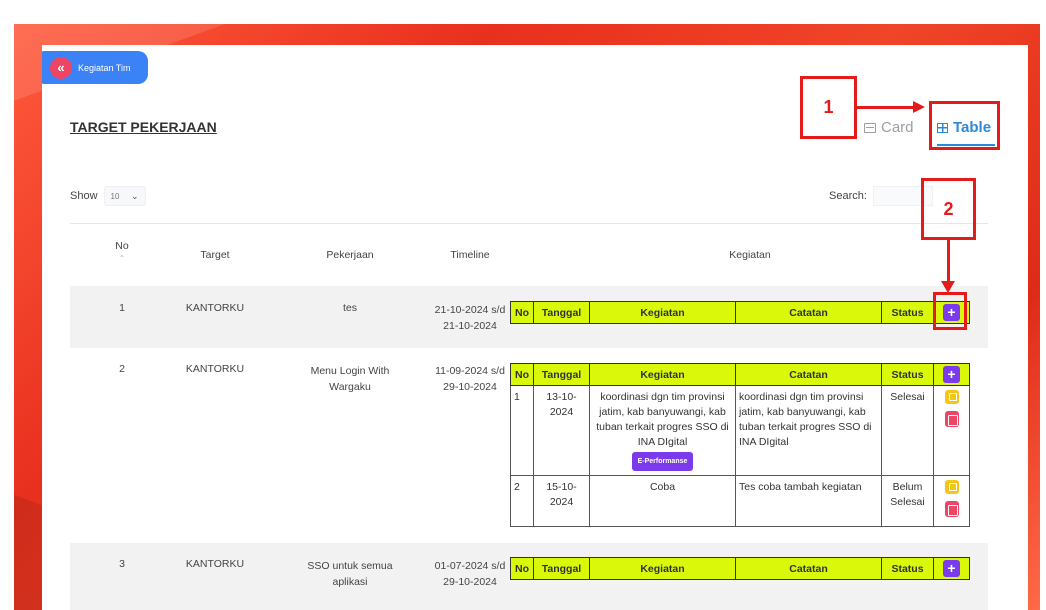 The image size is (1046, 610). Describe the element at coordinates (61, 67) in the screenshot. I see `double-chevron-left-icon: «` at that location.